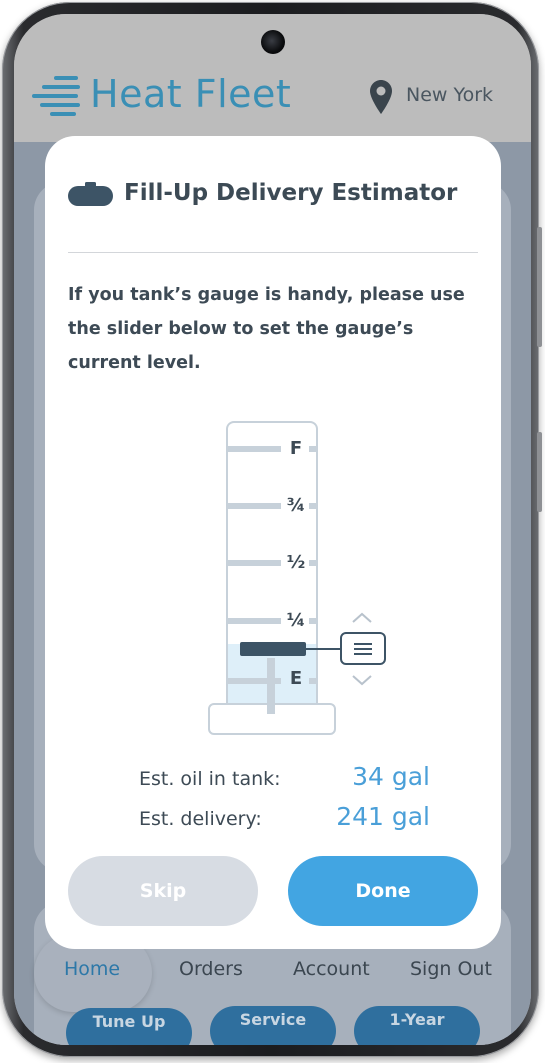  I want to click on est-oil-label: Est. oil in tank:, so click(210, 779).